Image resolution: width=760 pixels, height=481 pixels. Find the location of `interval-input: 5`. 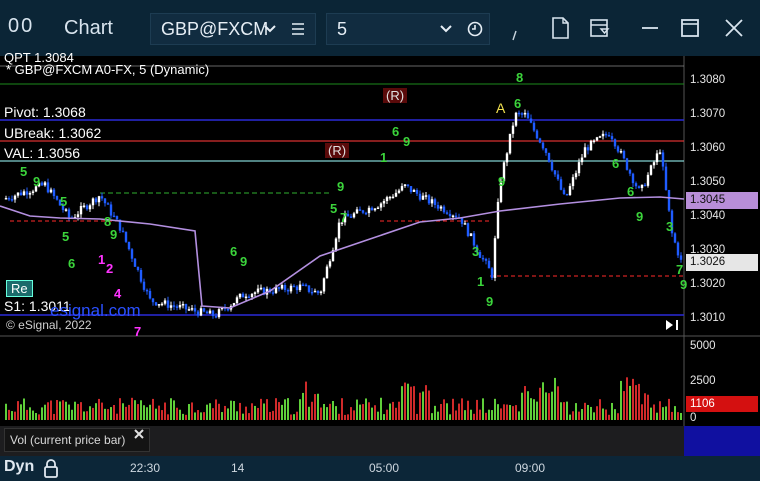

interval-input: 5 is located at coordinates (408, 29).